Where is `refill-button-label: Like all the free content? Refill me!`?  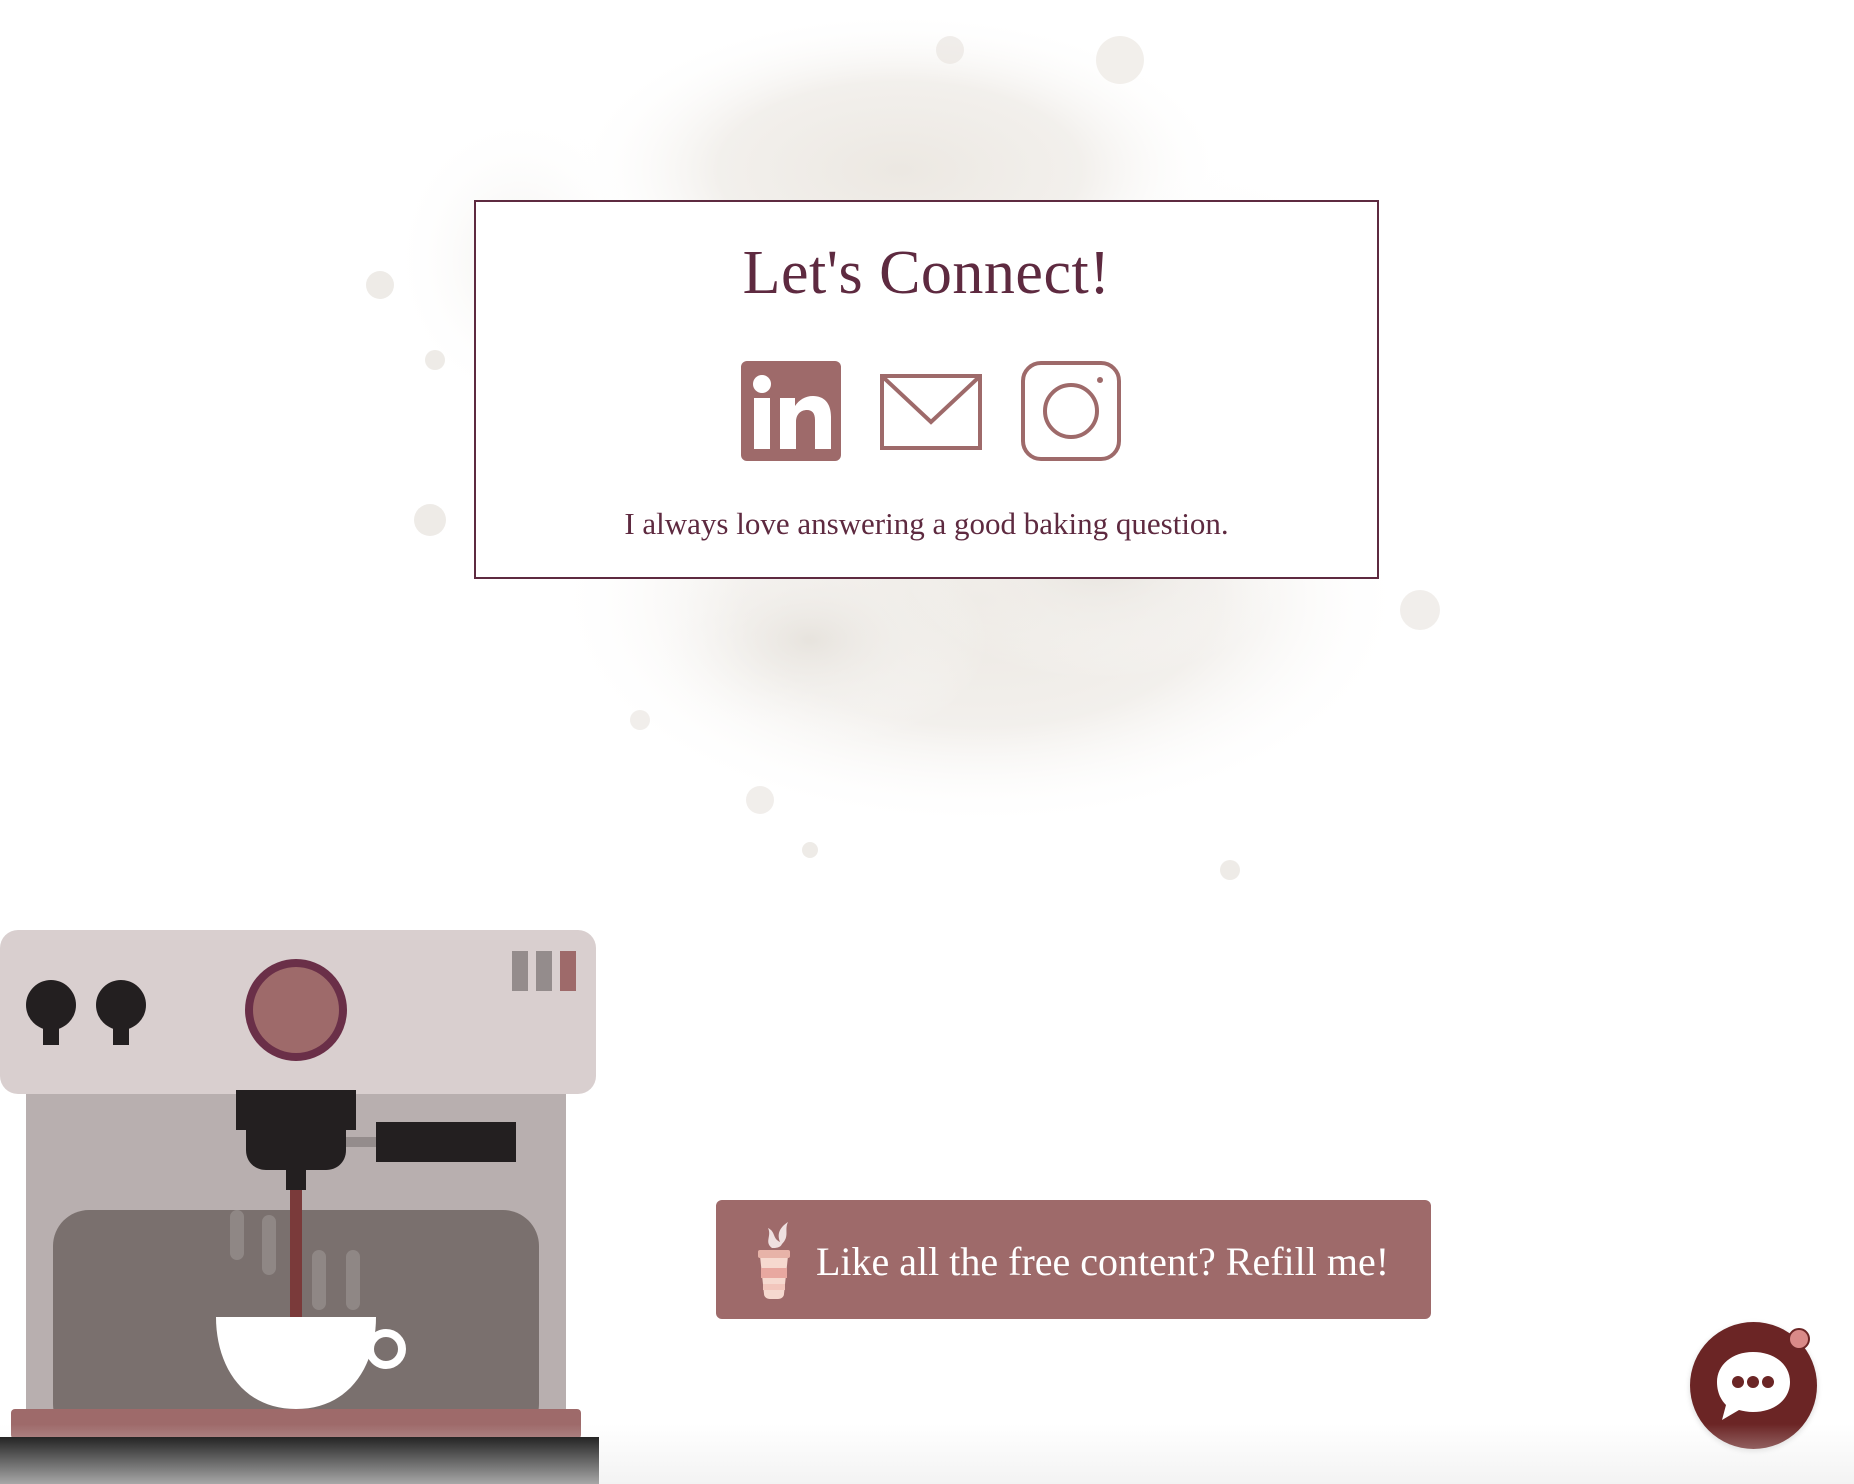
refill-button-label: Like all the free content? Refill me! is located at coordinates (1103, 1261).